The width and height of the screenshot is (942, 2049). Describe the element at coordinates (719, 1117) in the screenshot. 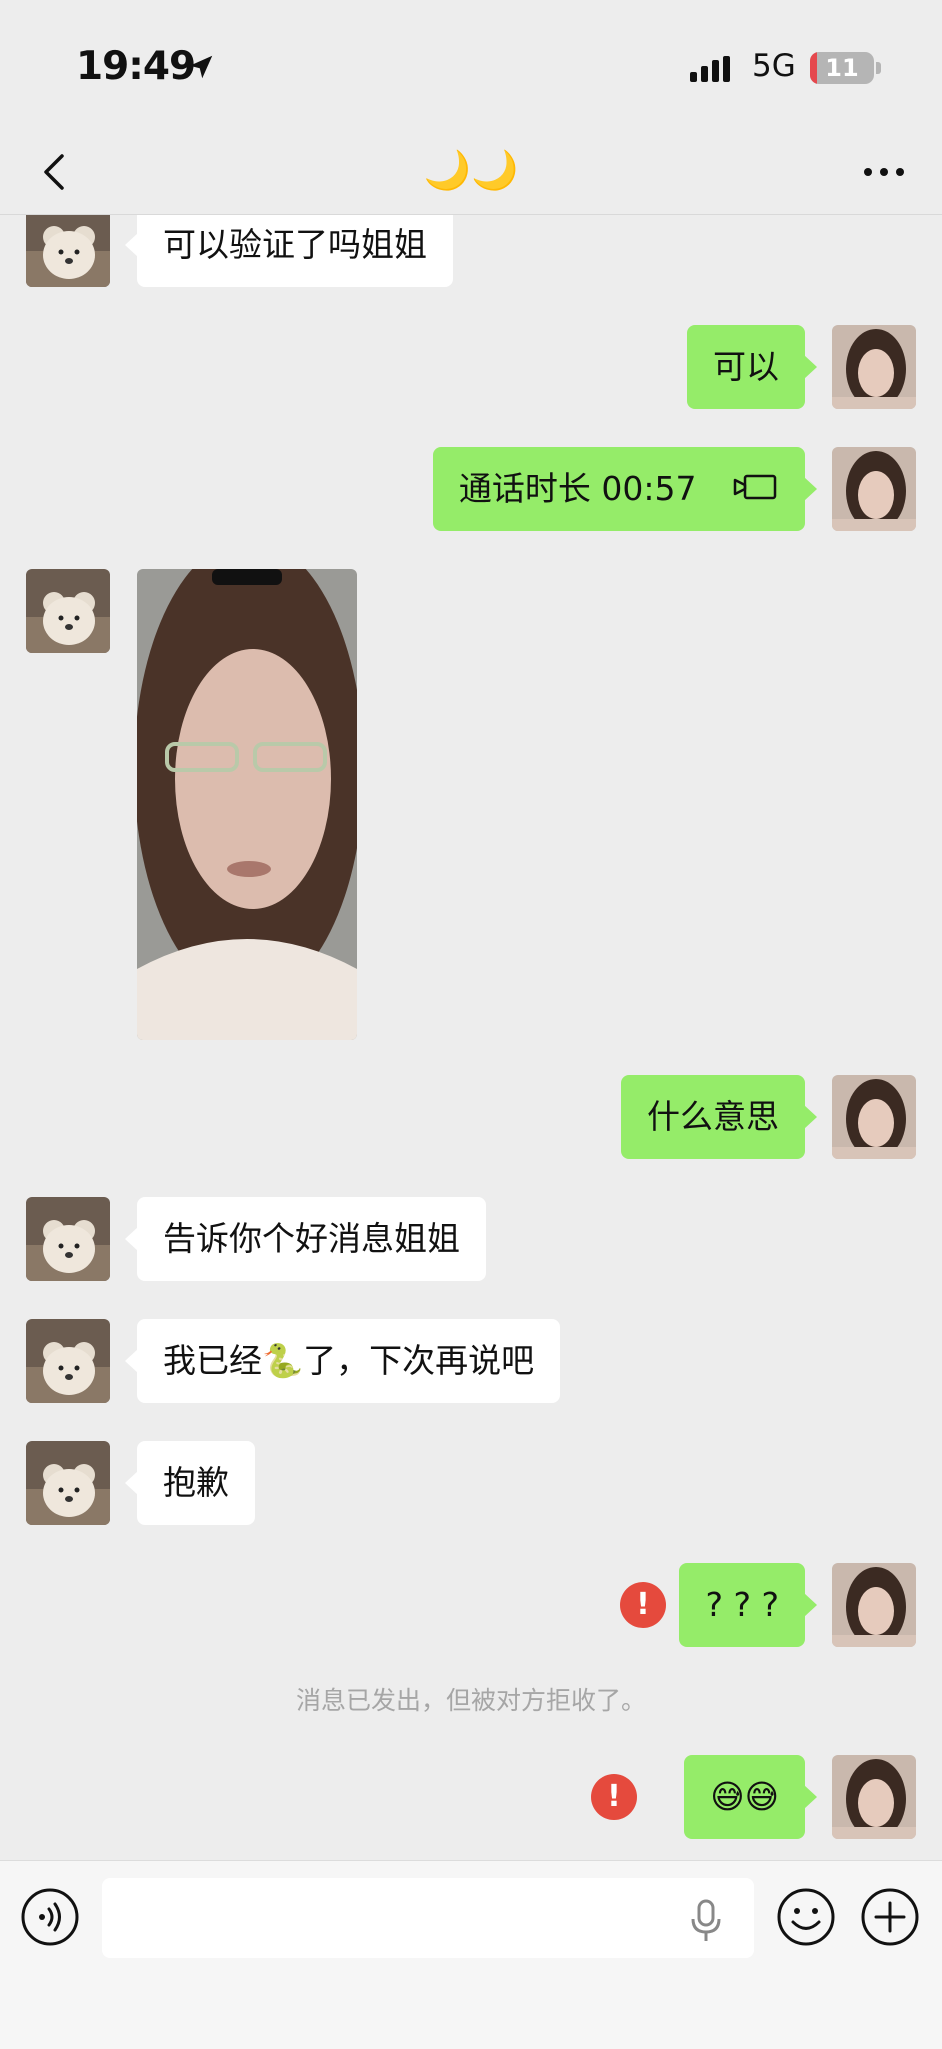

I see `message-bubble: 什么意思` at that location.